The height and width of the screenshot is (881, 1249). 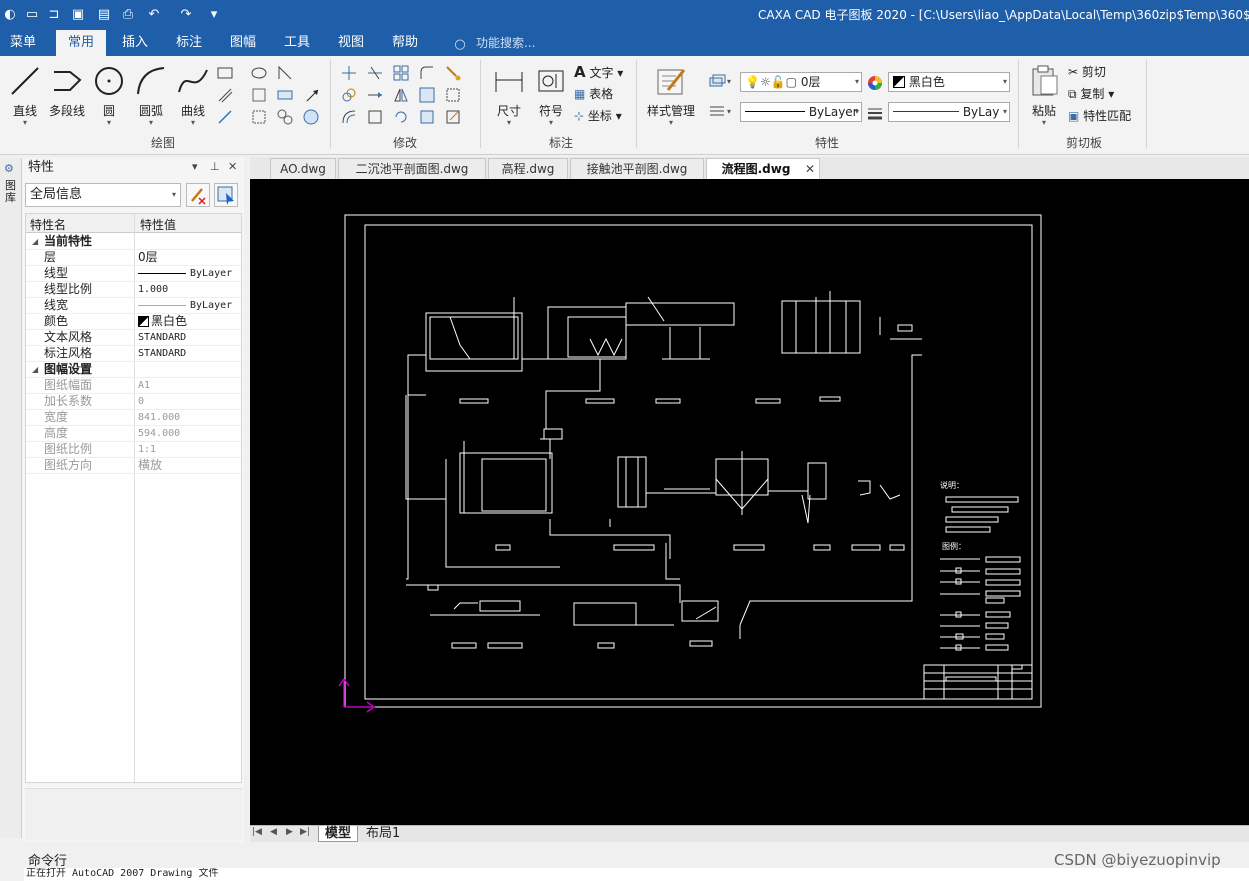 What do you see at coordinates (162, 143) in the screenshot?
I see `draw-group-label: 绘图` at bounding box center [162, 143].